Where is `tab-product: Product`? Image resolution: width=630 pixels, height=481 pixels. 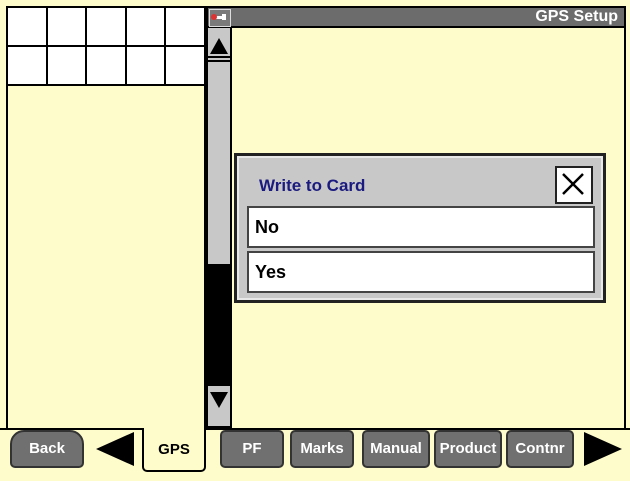 tab-product: Product is located at coordinates (468, 449).